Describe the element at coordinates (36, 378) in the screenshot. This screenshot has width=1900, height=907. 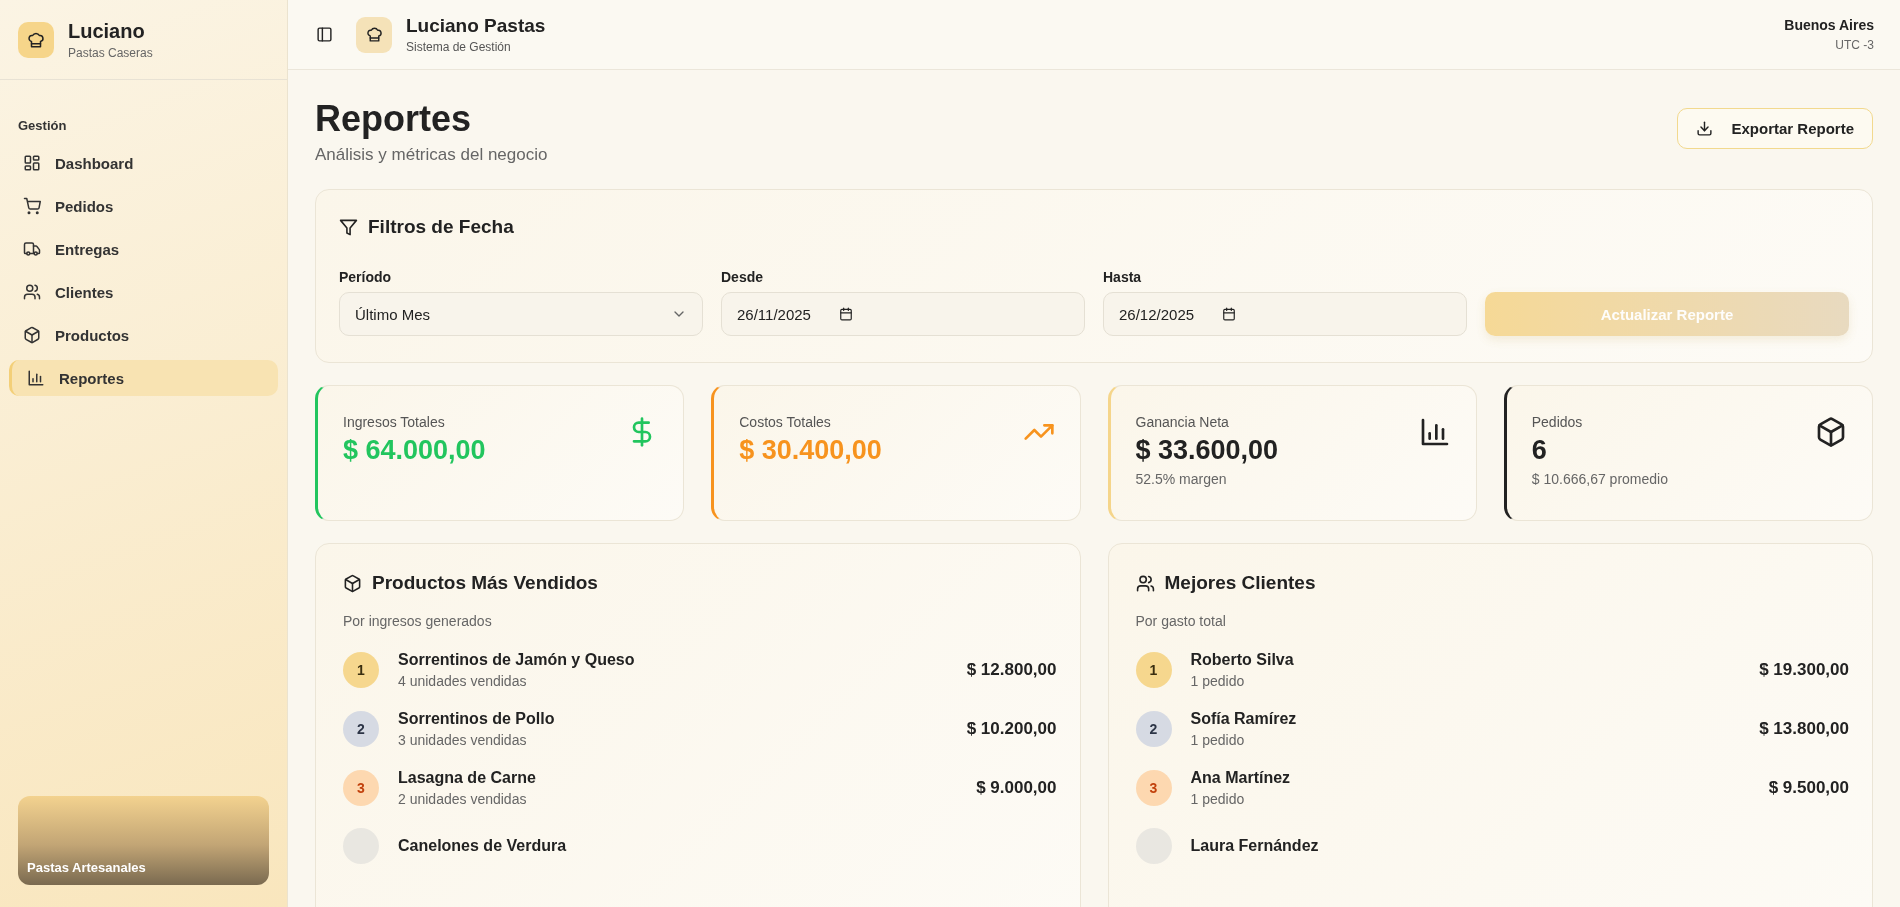
I see `bar-chart-icon` at that location.